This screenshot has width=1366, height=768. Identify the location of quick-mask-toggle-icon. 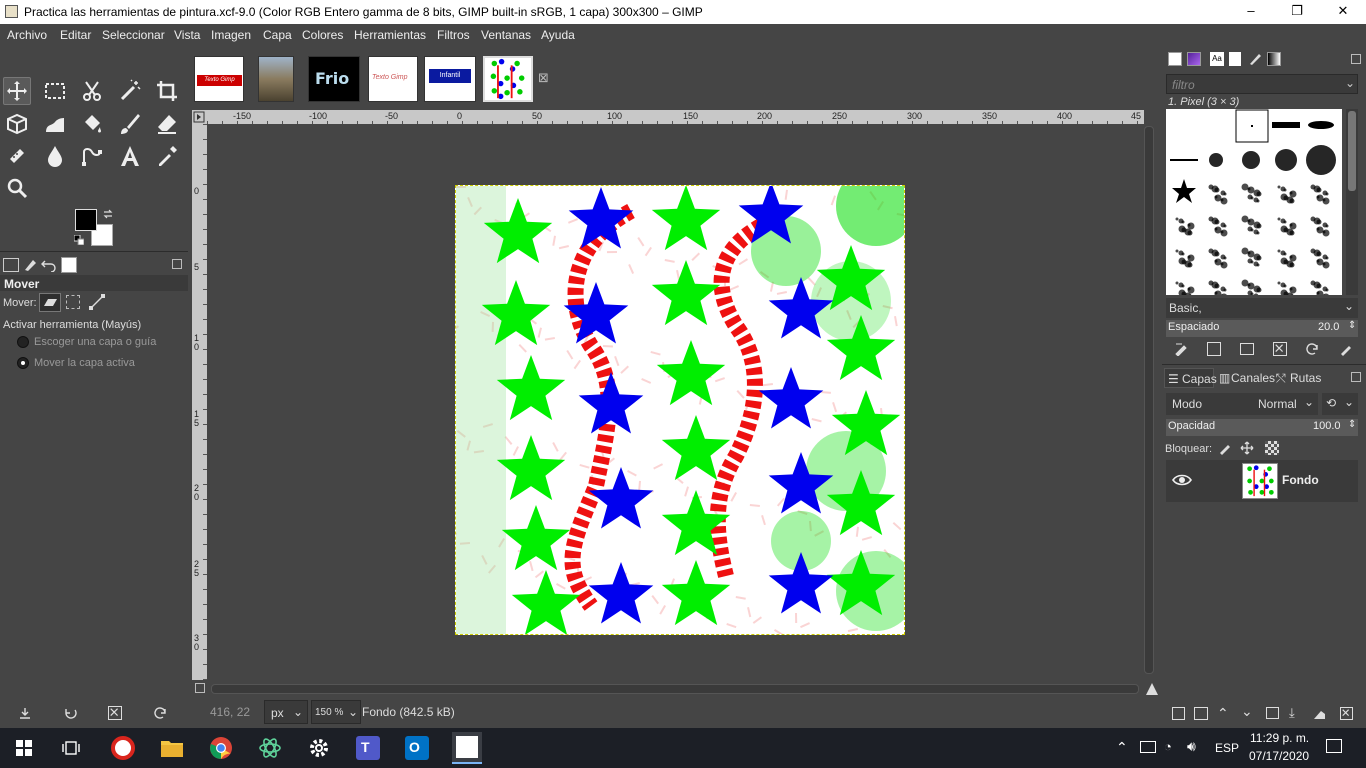
(200, 688).